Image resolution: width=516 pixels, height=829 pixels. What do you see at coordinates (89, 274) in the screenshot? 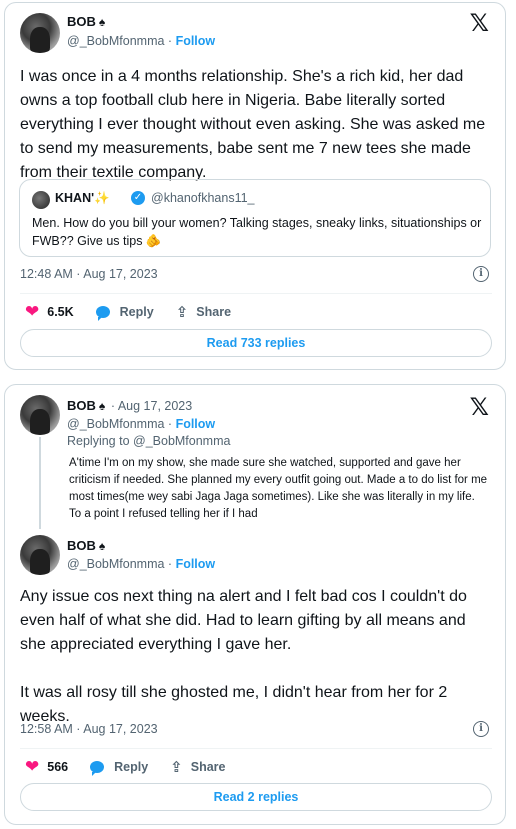
I see `timestamp: 12:48 AM · Aug 17, 2023` at bounding box center [89, 274].